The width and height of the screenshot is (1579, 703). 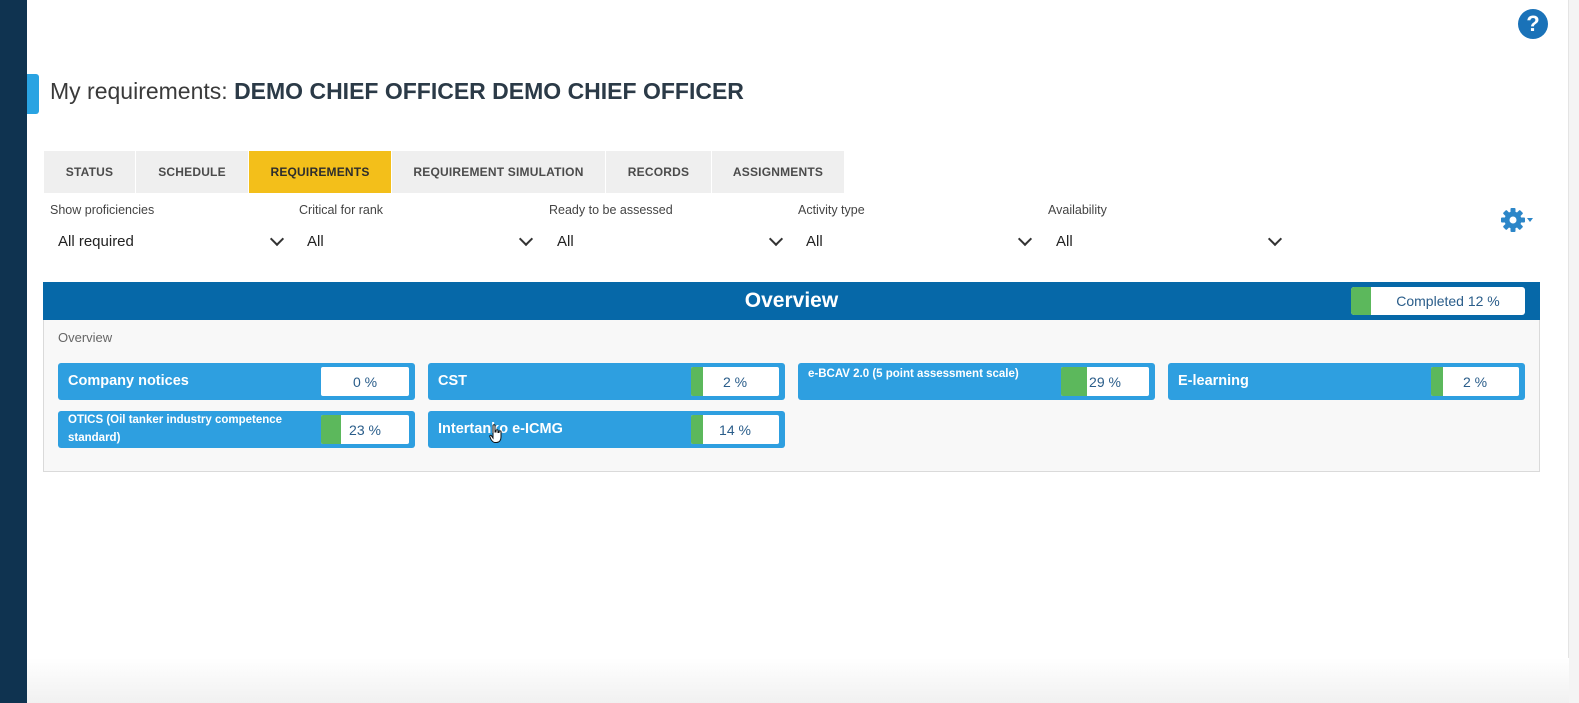 I want to click on filter-show-proficiencies: Show proficiencies All required, so click(x=168, y=229).